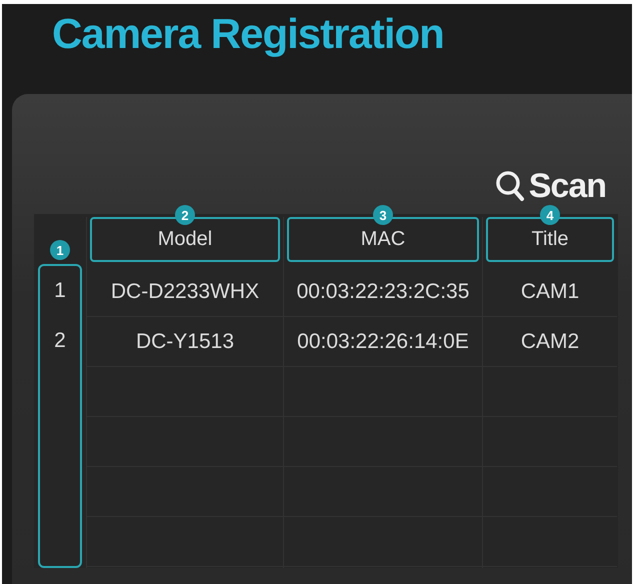  I want to click on table-cell: CAM2, so click(550, 342).